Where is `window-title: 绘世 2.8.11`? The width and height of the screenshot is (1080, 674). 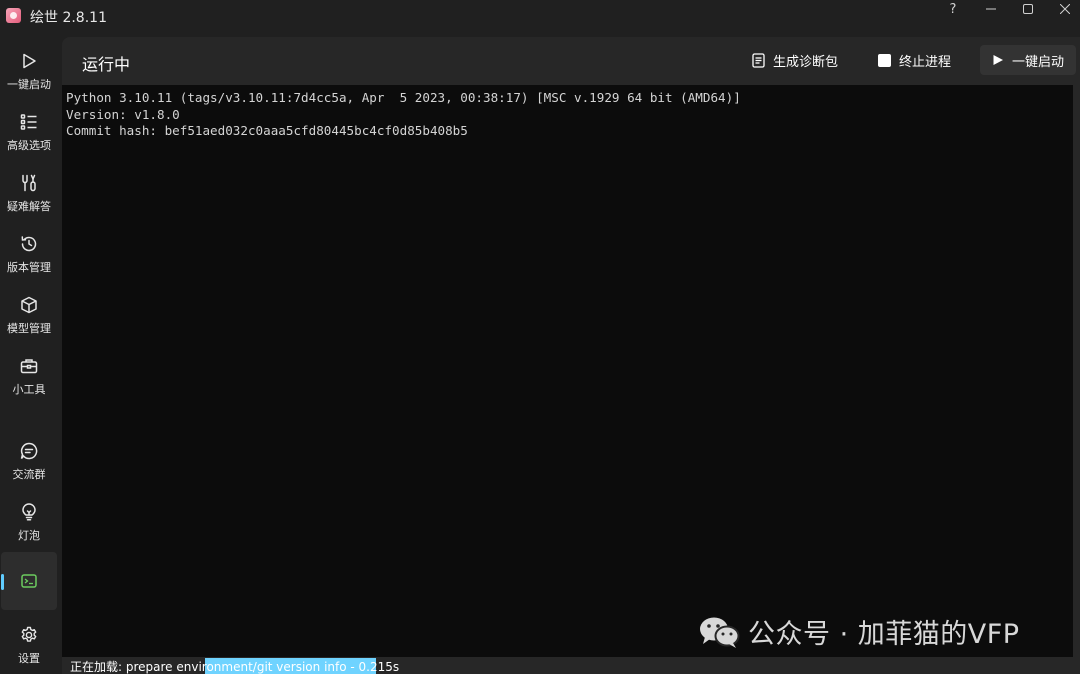
window-title: 绘世 2.8.11 is located at coordinates (68, 18).